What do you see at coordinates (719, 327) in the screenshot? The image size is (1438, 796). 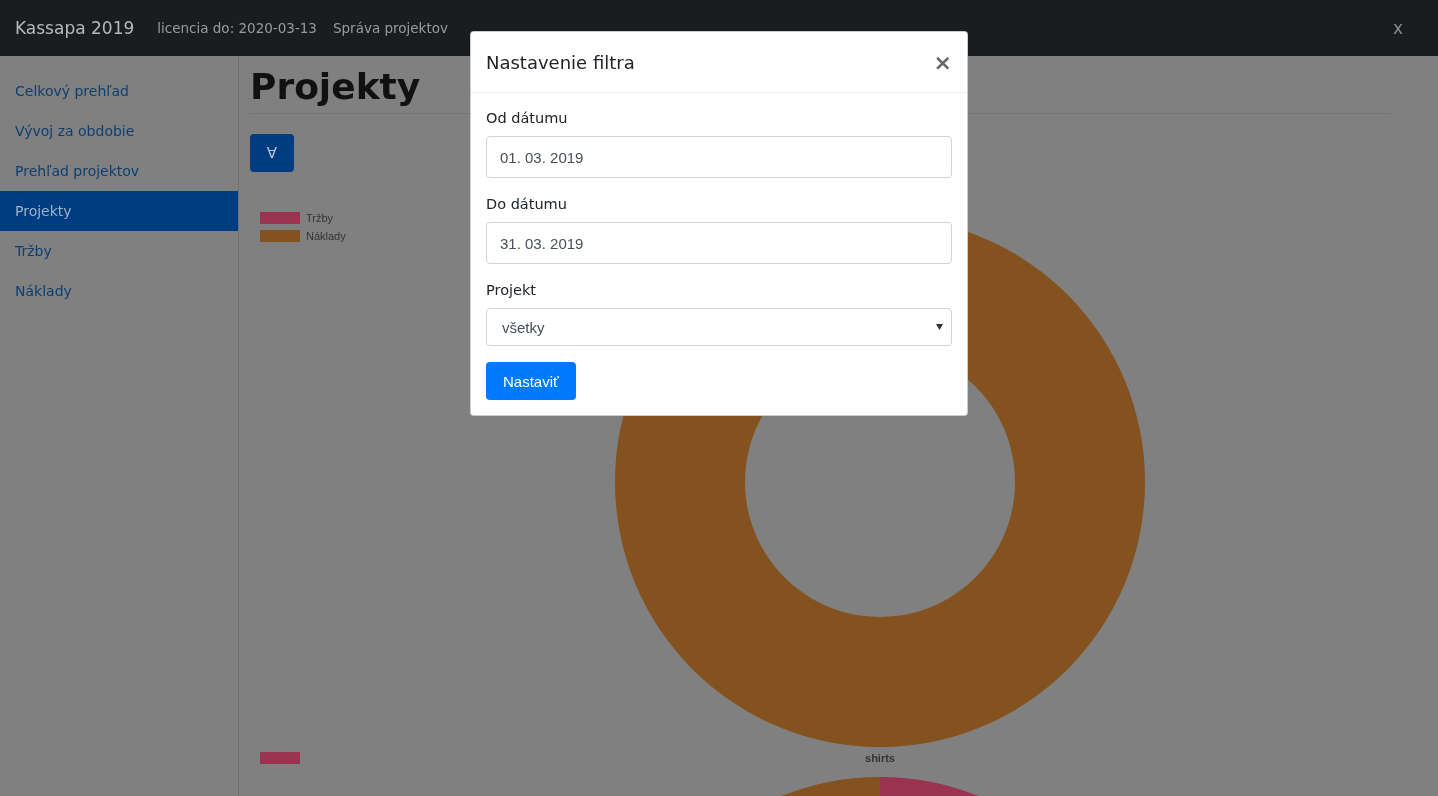 I see `project-select: všetky` at bounding box center [719, 327].